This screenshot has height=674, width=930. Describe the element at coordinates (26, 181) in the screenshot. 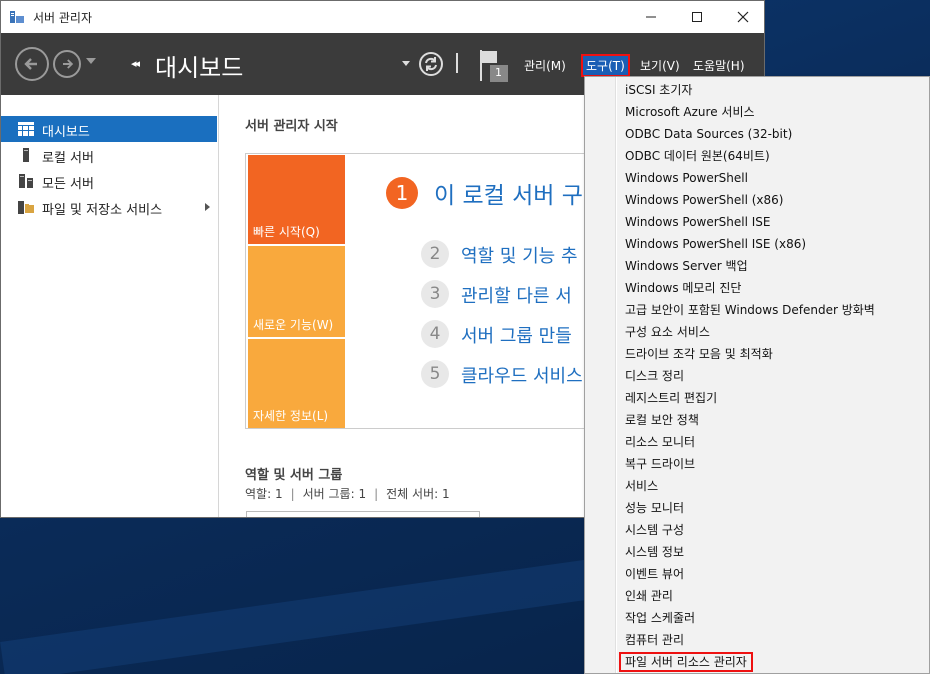

I see `servers-icon` at that location.